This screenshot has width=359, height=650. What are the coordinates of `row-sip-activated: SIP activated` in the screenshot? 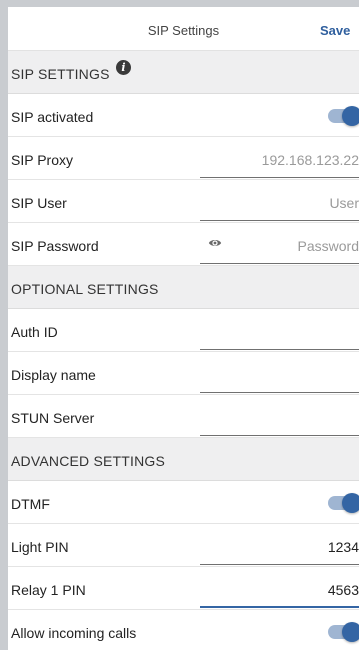 It's located at (183, 115).